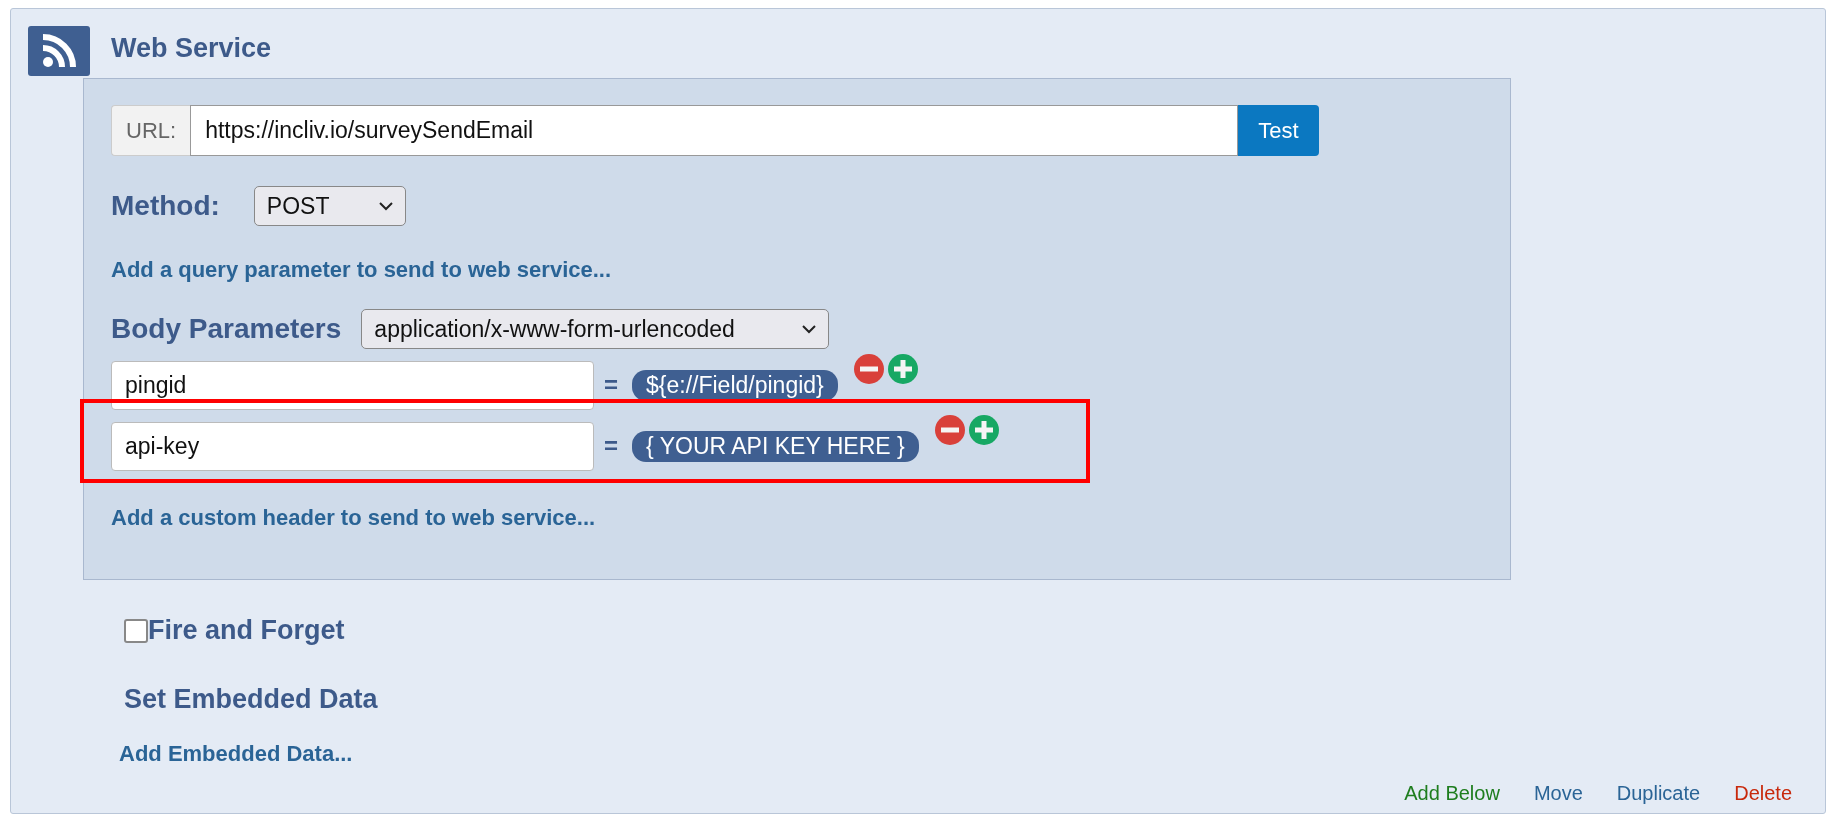 The width and height of the screenshot is (1838, 830). What do you see at coordinates (1558, 793) in the screenshot?
I see `action-link: Move` at bounding box center [1558, 793].